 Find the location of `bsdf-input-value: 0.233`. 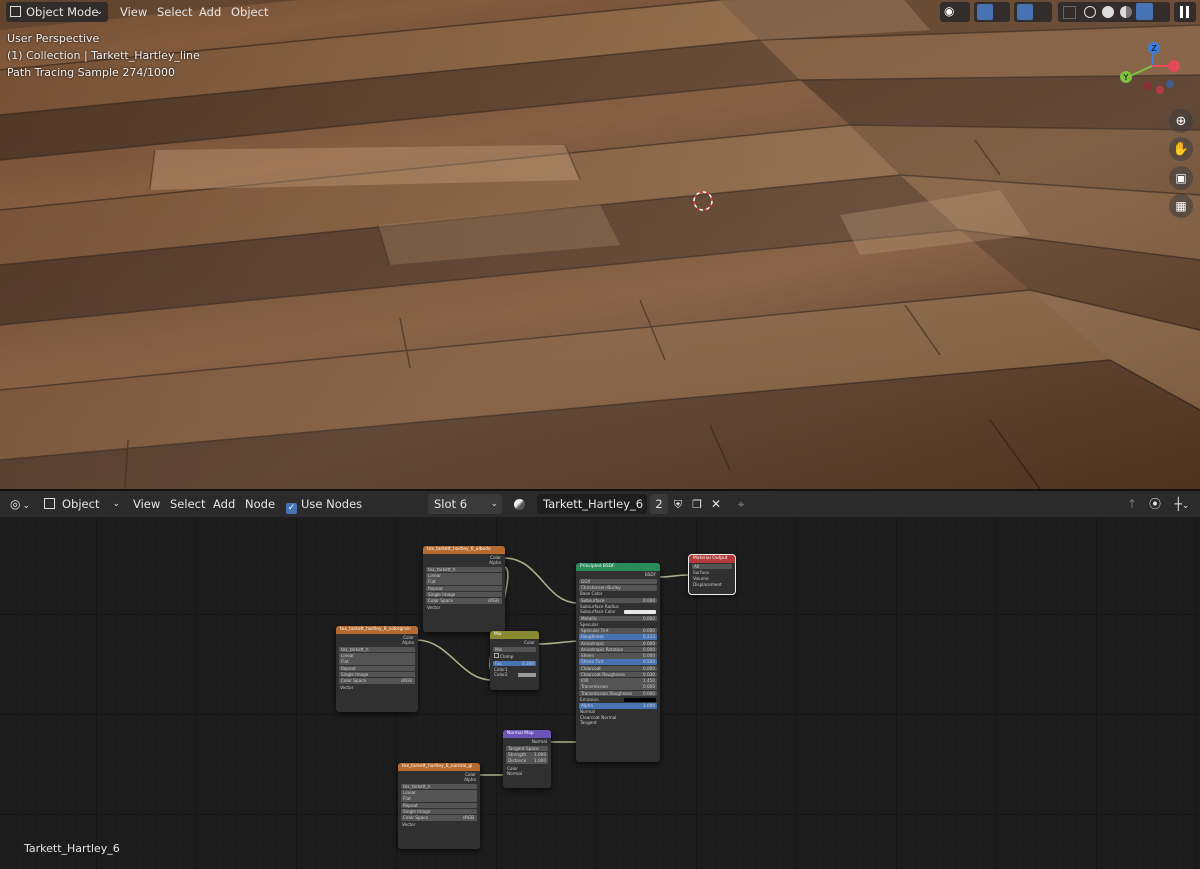

bsdf-input-value: 0.233 is located at coordinates (649, 637).